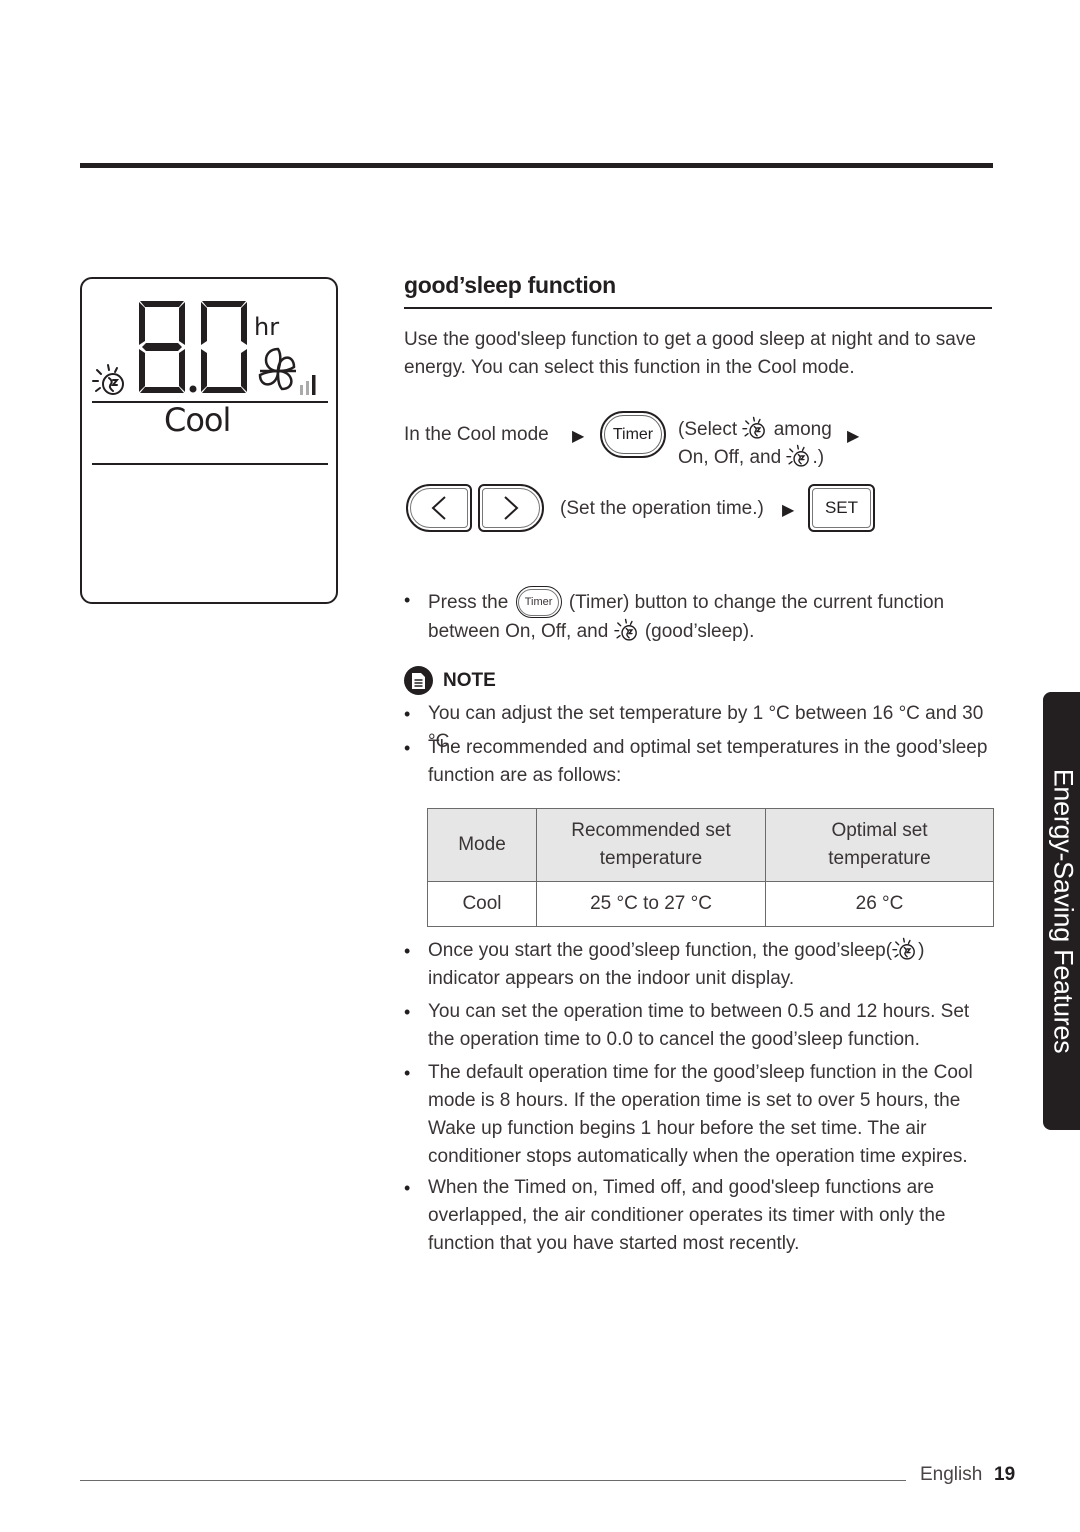 The height and width of the screenshot is (1532, 1080). I want to click on lcd-time-unit: hr, so click(267, 327).